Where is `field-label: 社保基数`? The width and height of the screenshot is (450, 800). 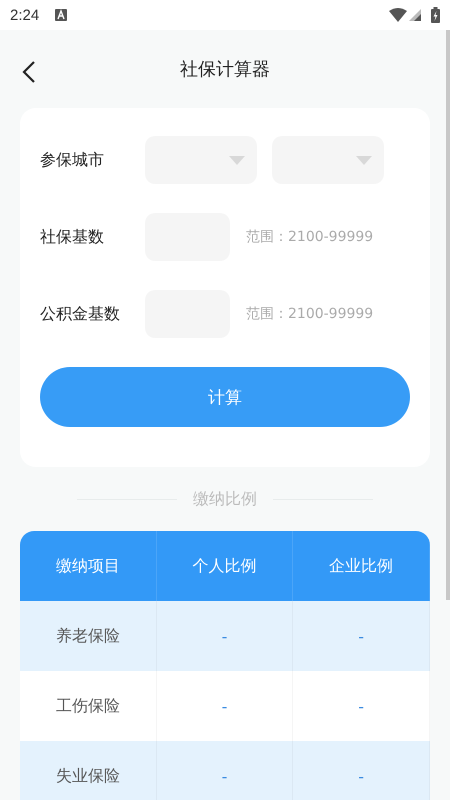 field-label: 社保基数 is located at coordinates (72, 237).